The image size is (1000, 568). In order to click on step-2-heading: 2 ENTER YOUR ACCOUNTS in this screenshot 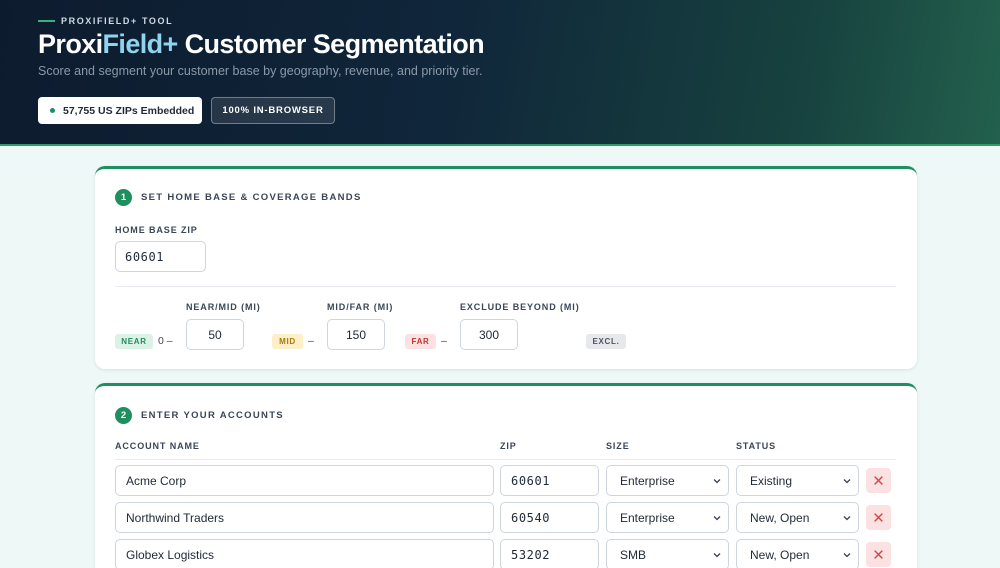, I will do `click(199, 415)`.